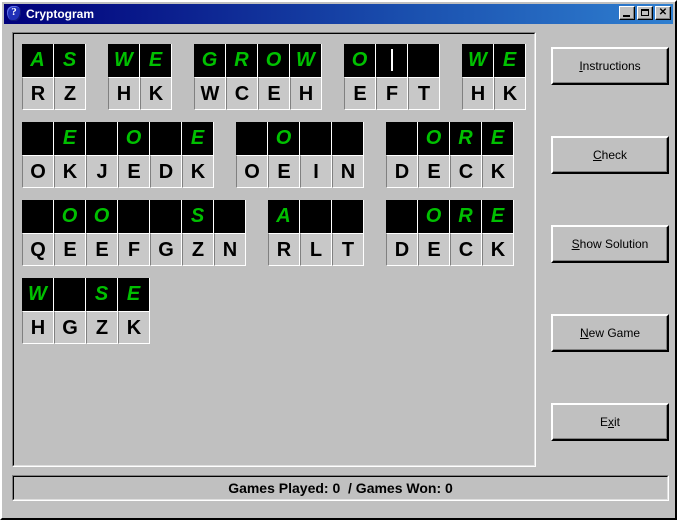 This screenshot has width=677, height=520. I want to click on puzzle-cell-pair: I, so click(316, 155).